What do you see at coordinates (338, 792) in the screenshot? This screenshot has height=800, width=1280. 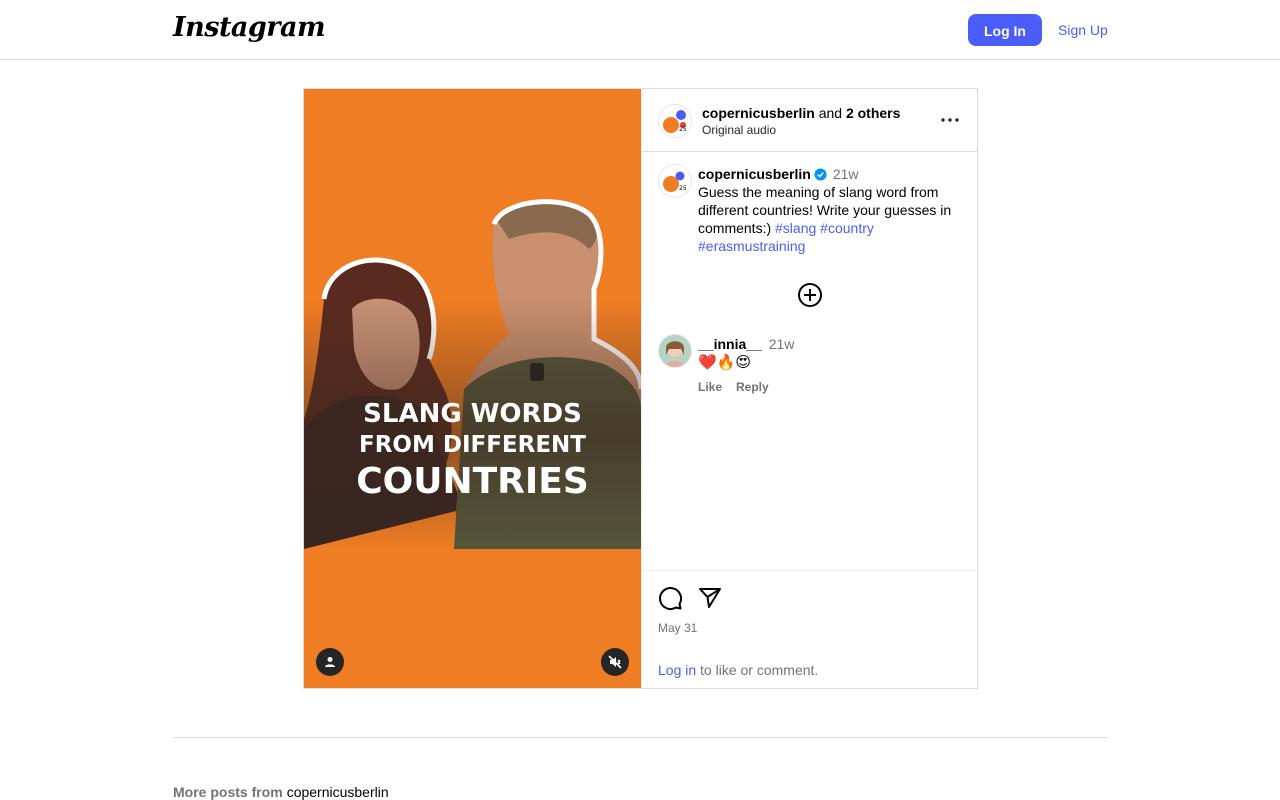 I see `more-posts-username: copernicusberlin` at bounding box center [338, 792].